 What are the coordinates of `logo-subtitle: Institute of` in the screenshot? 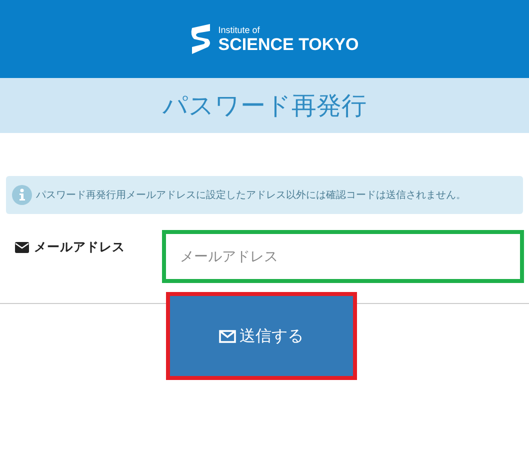 It's located at (239, 29).